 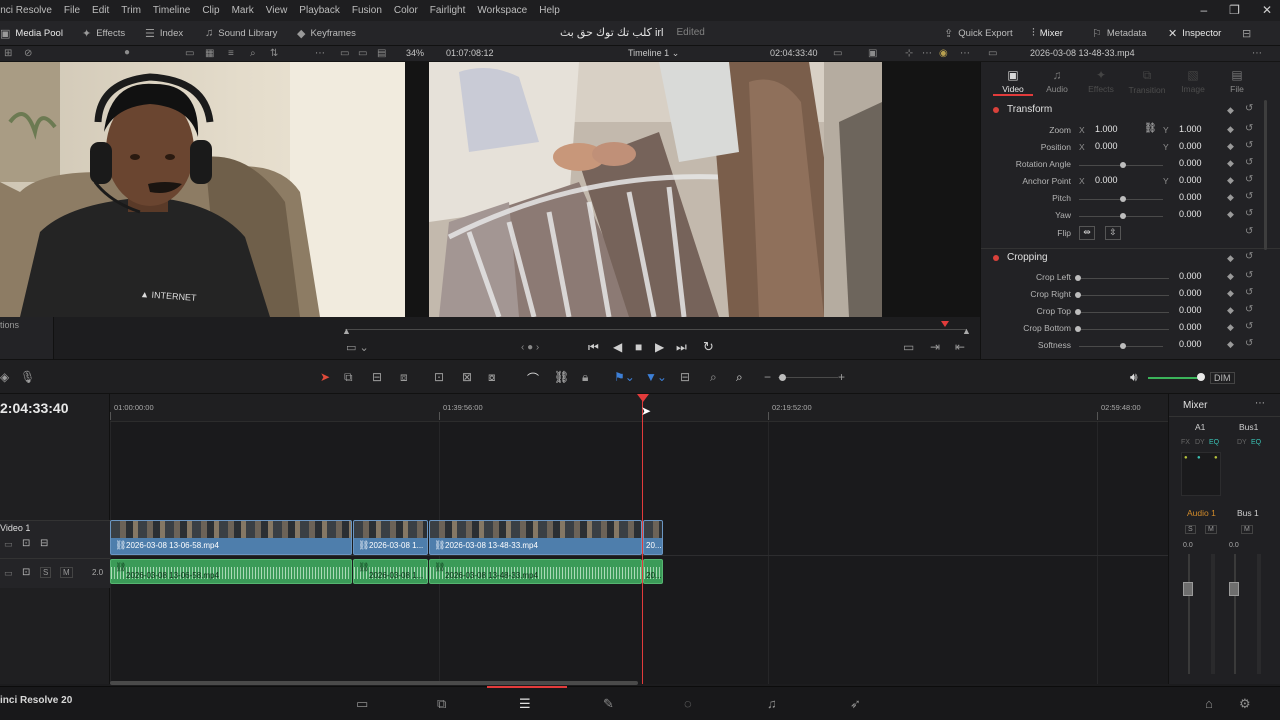 I want to click on bus-fader-knob, so click(x=1234, y=589).